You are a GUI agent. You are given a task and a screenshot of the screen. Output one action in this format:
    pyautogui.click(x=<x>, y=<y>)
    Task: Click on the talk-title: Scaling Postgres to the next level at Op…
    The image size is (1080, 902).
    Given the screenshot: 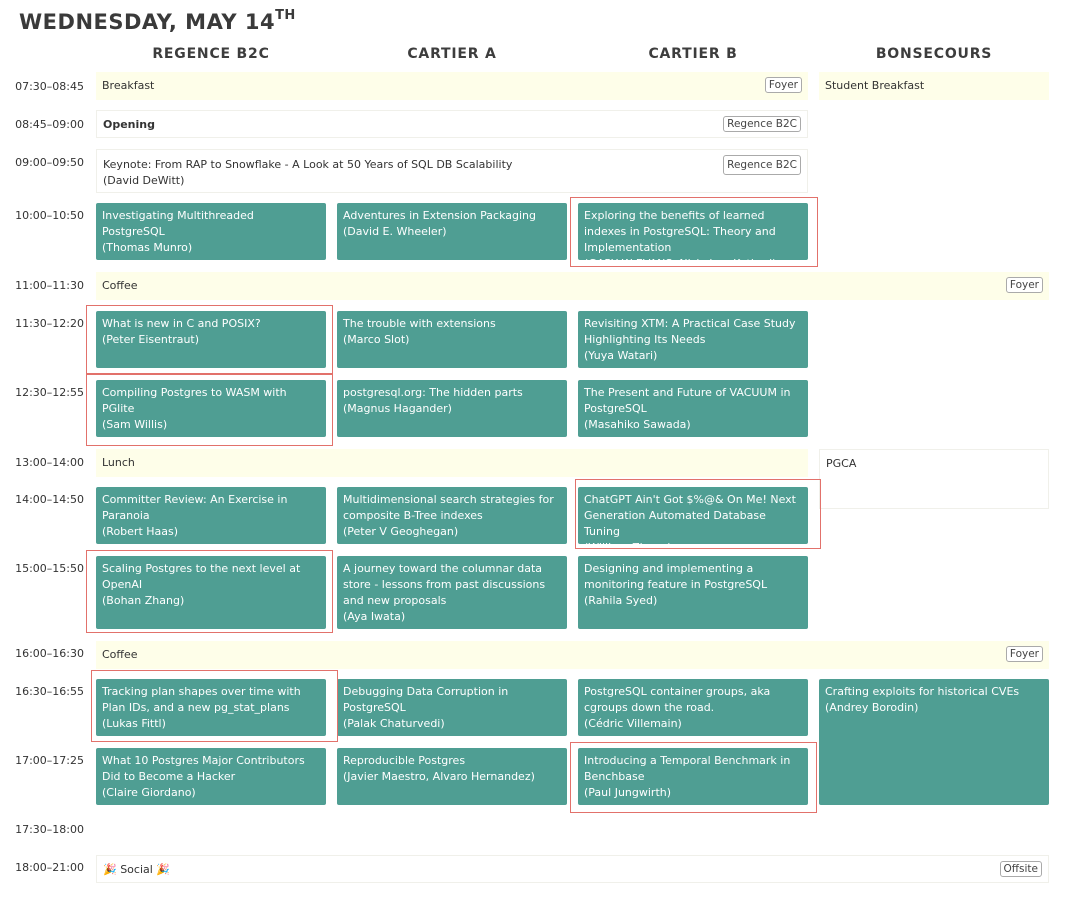 What is the action you would take?
    pyautogui.click(x=201, y=576)
    